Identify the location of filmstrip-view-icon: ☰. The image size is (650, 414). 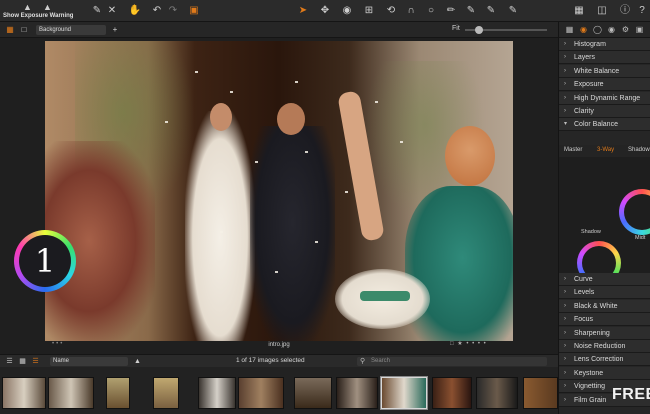
(35, 361).